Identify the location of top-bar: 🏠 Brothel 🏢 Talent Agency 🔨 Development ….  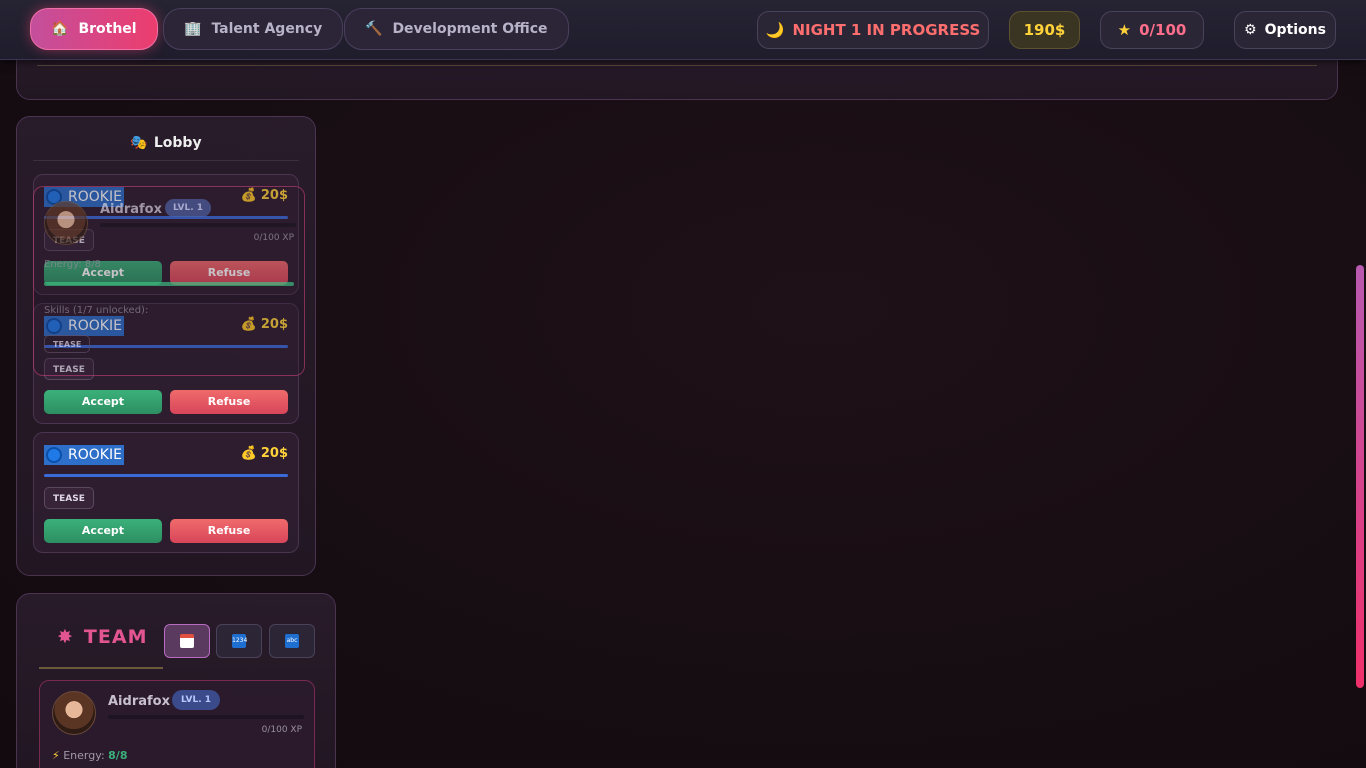
(683, 30).